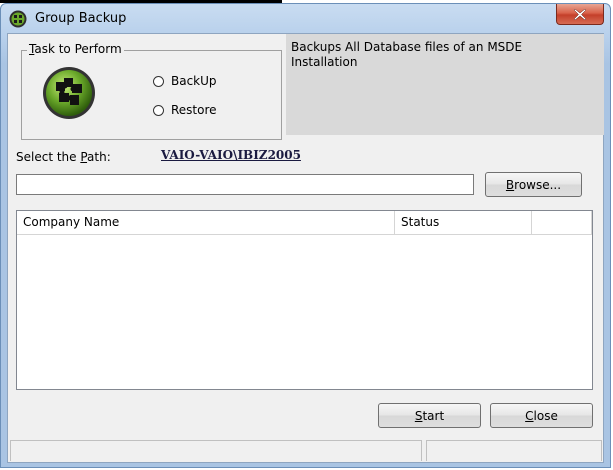 The image size is (613, 470). Describe the element at coordinates (514, 450) in the screenshot. I see `status-pane-secondary` at that location.